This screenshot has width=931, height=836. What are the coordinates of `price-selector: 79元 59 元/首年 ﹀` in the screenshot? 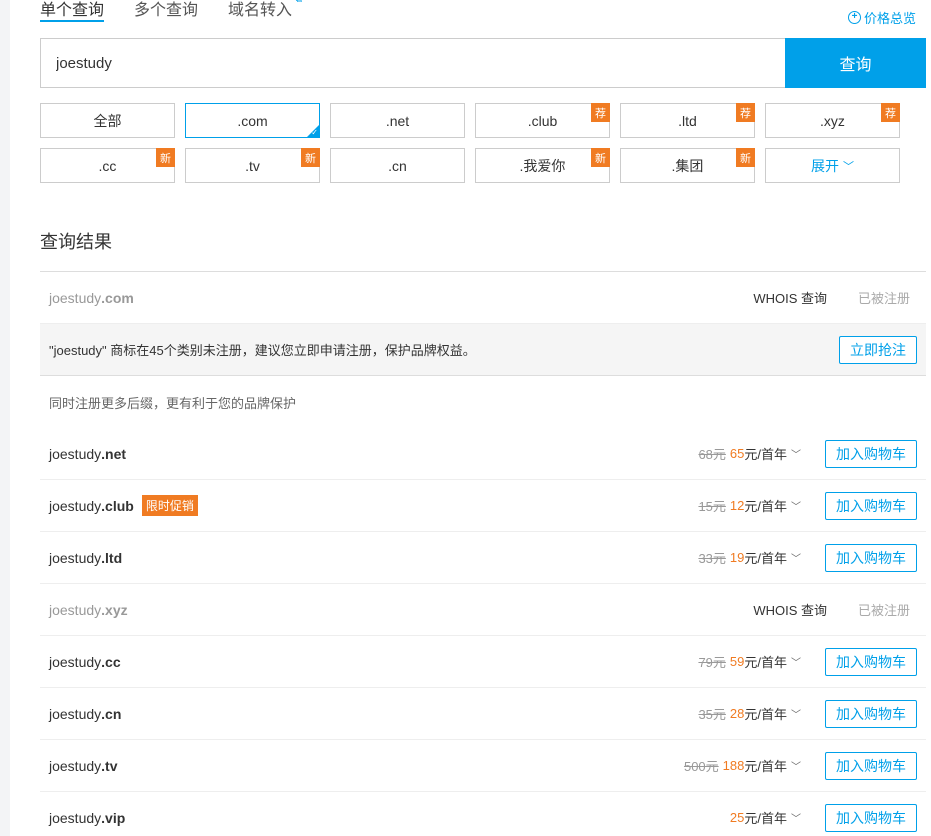 It's located at (749, 661).